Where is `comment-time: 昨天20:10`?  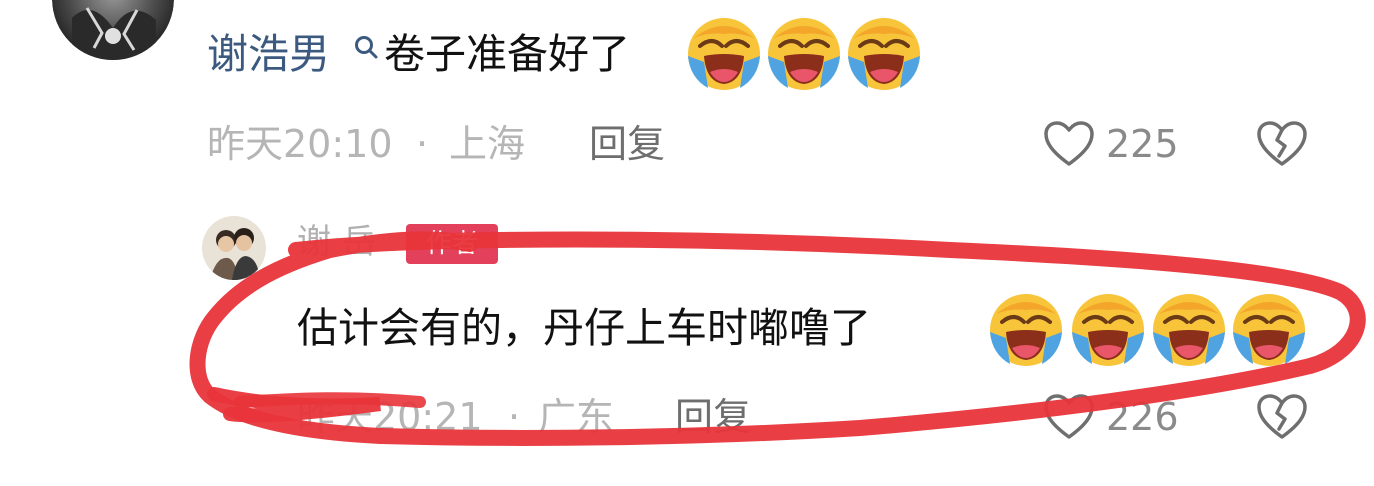
comment-time: 昨天20:10 is located at coordinates (300, 144).